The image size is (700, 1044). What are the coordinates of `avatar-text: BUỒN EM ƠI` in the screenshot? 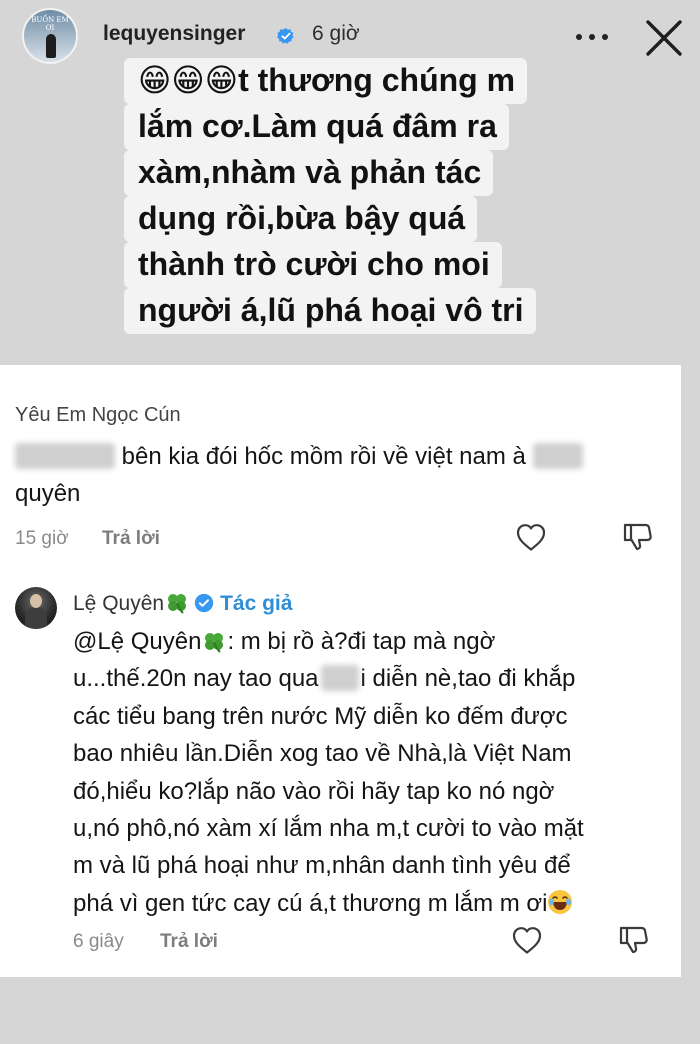 It's located at (50, 24).